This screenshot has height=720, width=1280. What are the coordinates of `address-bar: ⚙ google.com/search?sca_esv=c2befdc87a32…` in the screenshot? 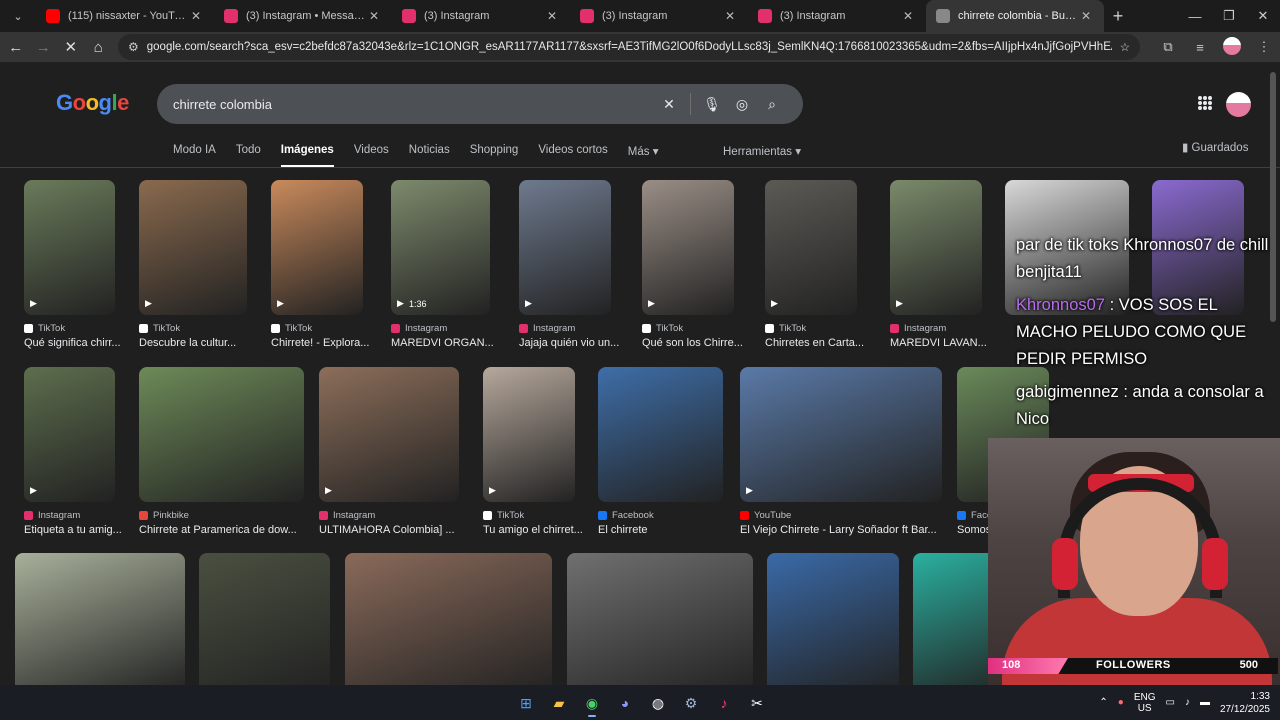 It's located at (629, 47).